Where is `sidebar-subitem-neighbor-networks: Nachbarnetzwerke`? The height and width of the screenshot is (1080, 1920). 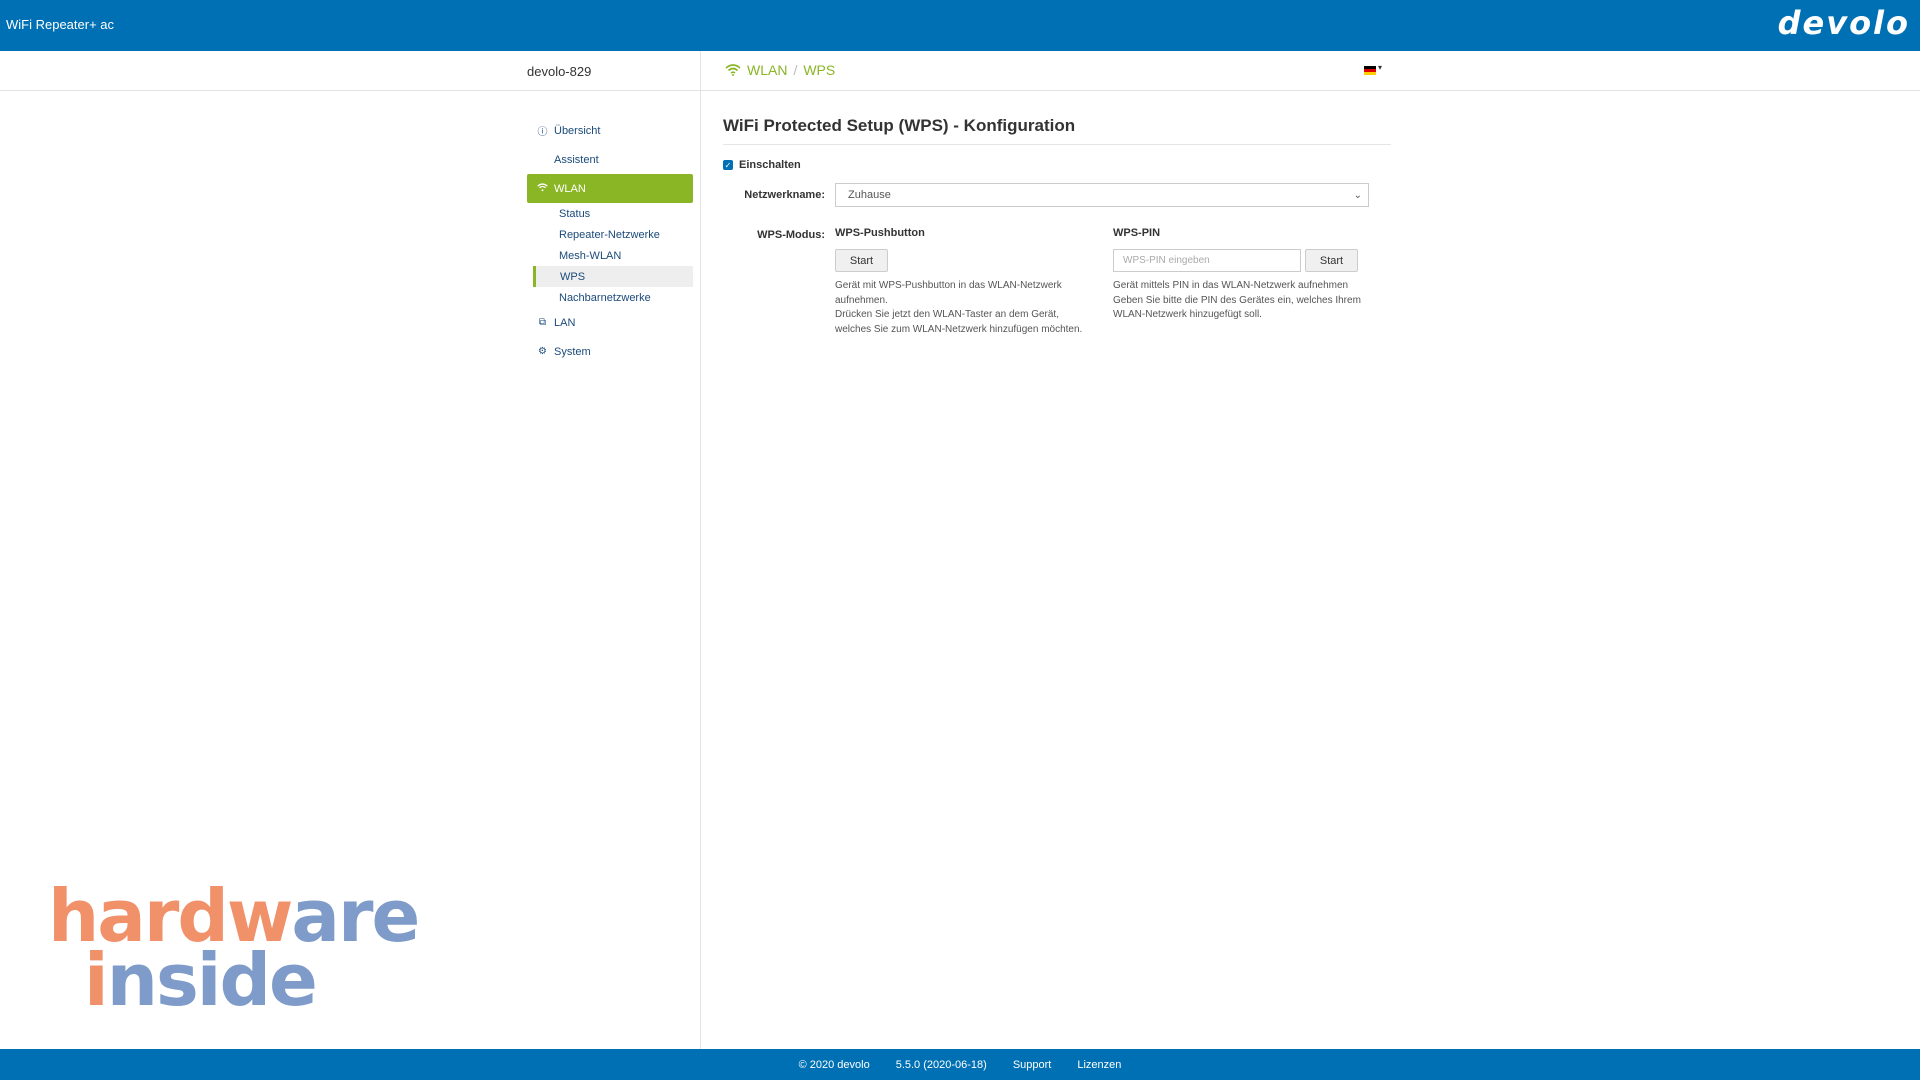 sidebar-subitem-neighbor-networks: Nachbarnetzwerke is located at coordinates (610, 297).